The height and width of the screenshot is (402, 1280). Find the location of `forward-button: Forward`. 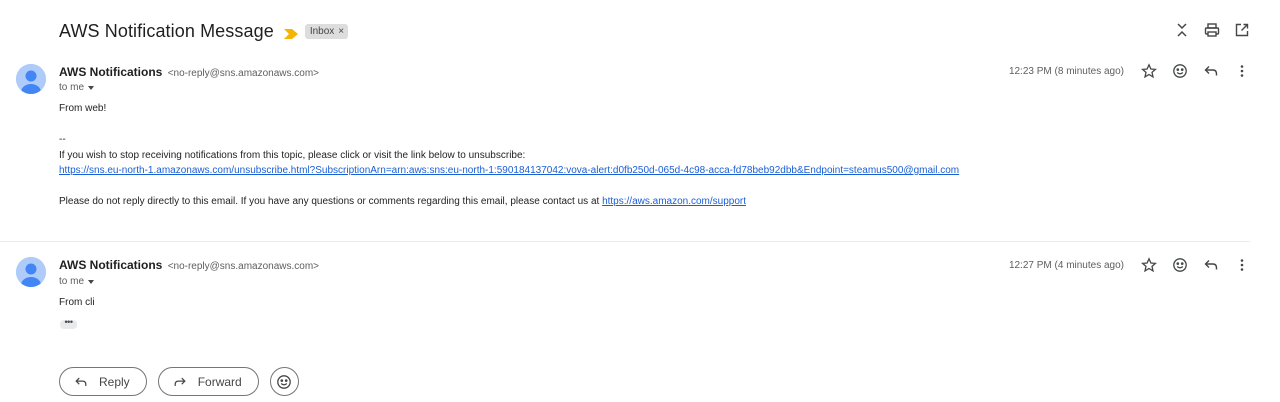

forward-button: Forward is located at coordinates (208, 381).